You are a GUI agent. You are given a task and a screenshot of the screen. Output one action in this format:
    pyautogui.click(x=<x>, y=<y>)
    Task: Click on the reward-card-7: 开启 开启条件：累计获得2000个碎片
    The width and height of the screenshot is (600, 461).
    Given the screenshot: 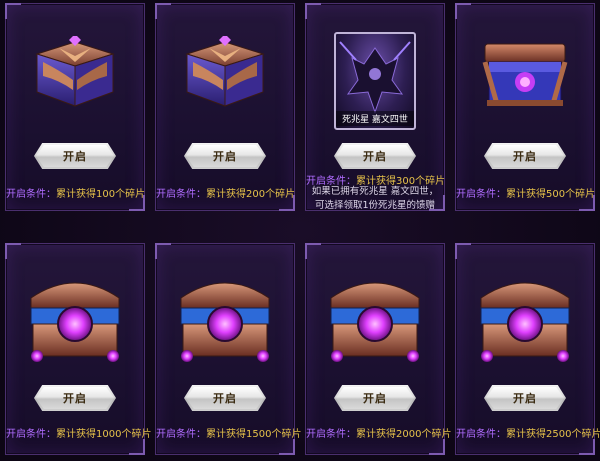 What is the action you would take?
    pyautogui.click(x=378, y=349)
    